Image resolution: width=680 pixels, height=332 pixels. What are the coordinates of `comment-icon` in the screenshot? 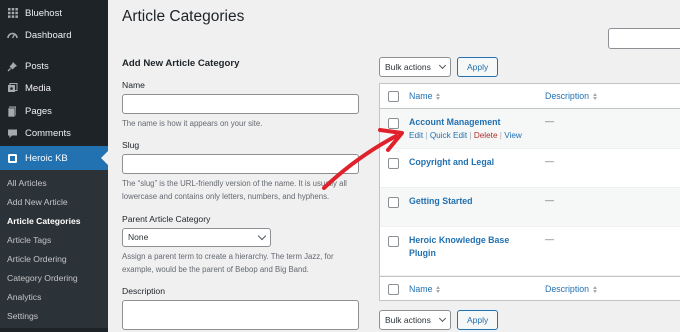 It's located at (12, 133).